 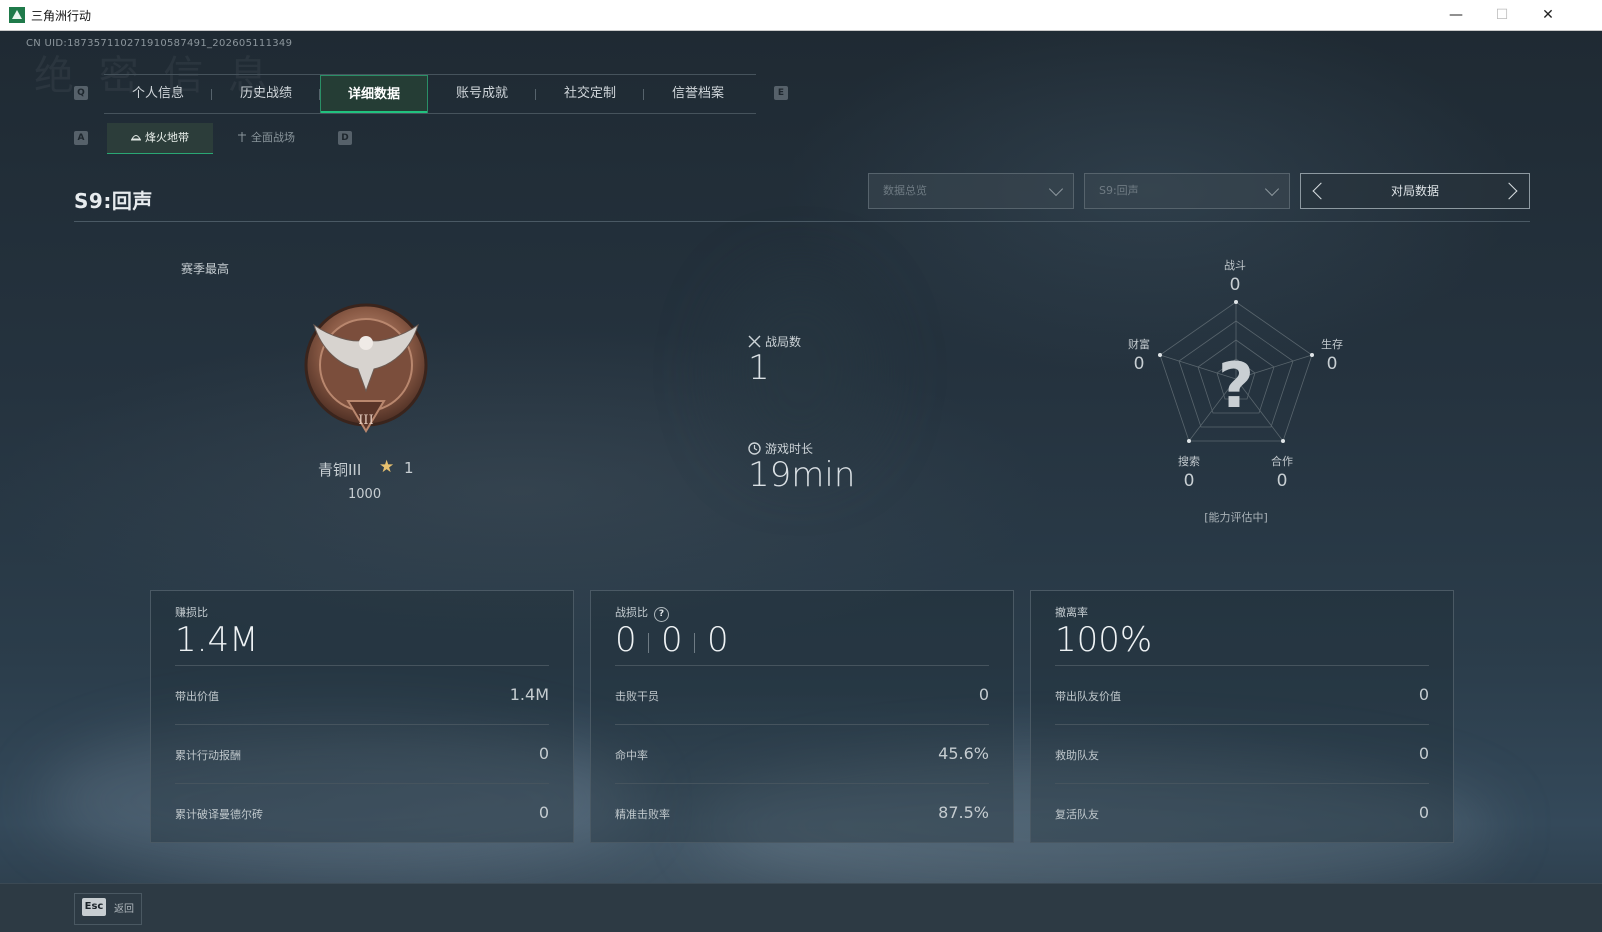 I want to click on row-key: 击败干员, so click(x=637, y=696).